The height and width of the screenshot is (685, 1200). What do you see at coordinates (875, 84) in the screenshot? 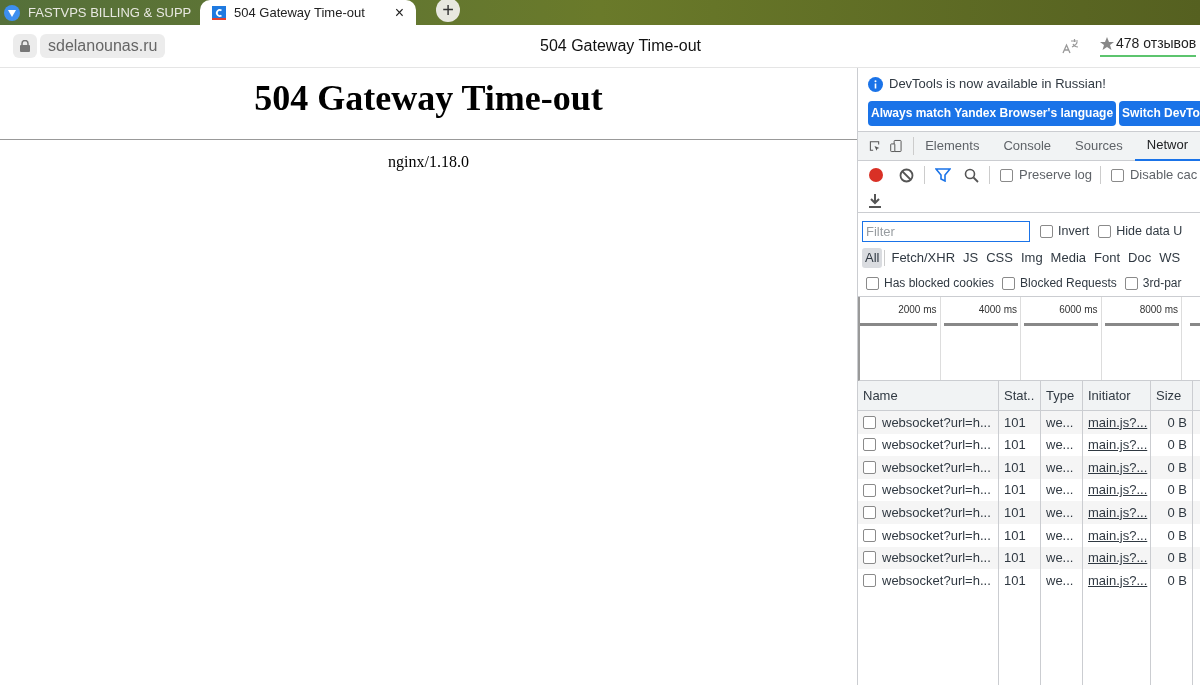
I see `info-icon` at bounding box center [875, 84].